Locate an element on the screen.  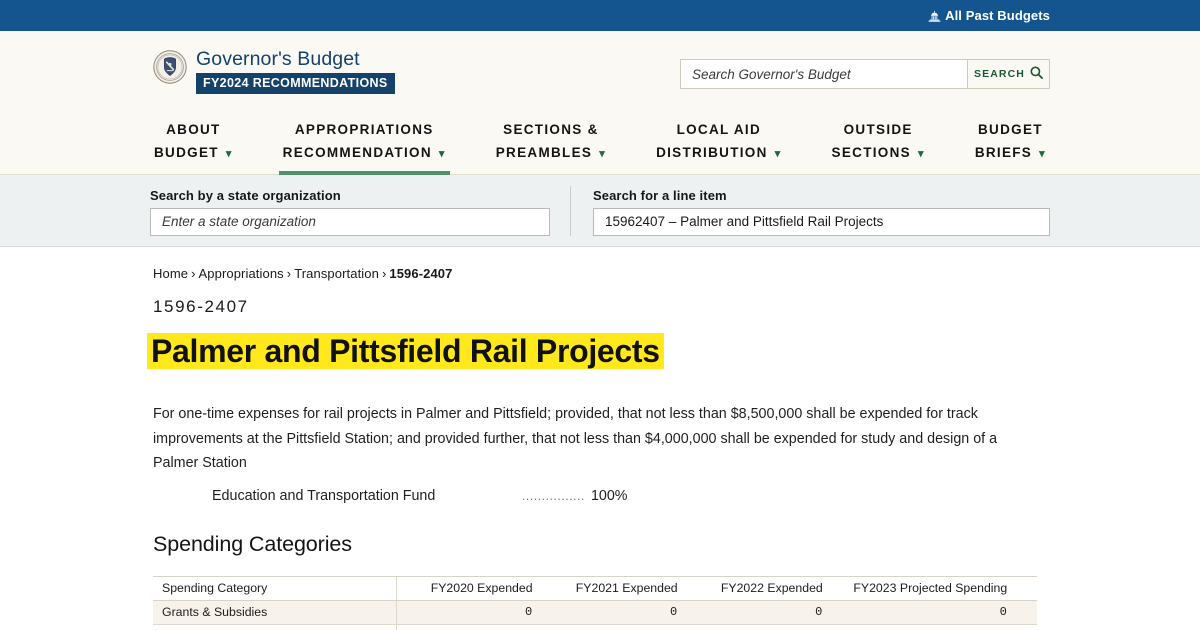
search-input is located at coordinates (824, 74).